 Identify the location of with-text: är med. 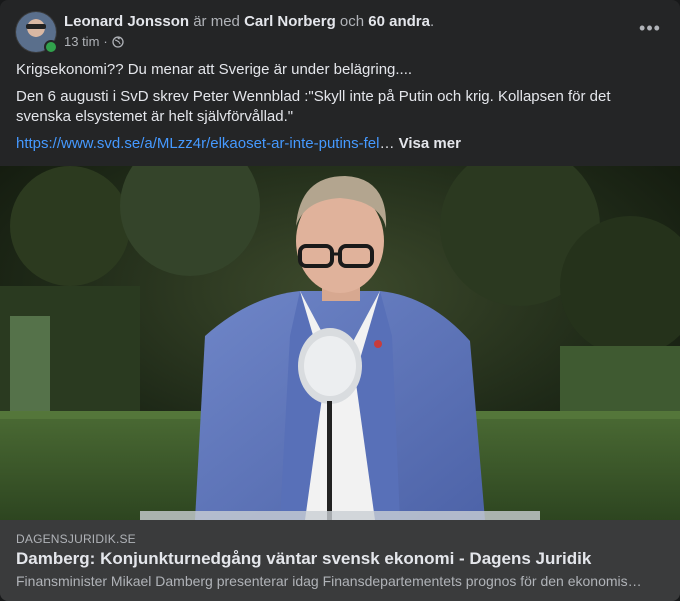
(217, 21).